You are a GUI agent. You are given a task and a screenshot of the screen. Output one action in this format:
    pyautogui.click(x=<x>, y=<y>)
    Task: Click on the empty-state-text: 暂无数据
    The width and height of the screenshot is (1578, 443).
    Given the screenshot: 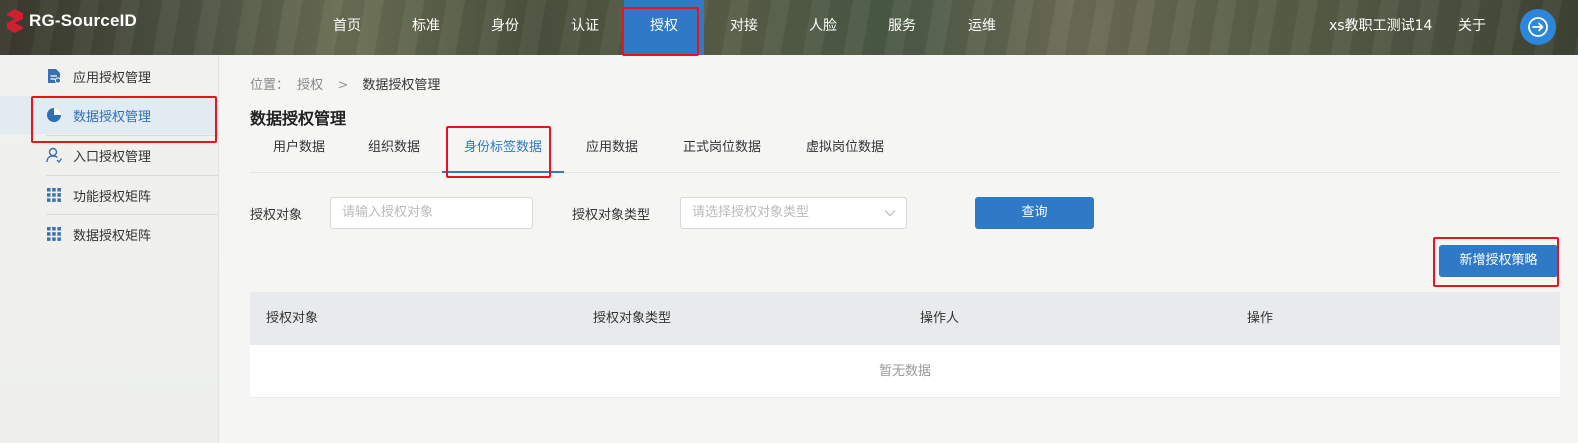 What is the action you would take?
    pyautogui.click(x=904, y=371)
    